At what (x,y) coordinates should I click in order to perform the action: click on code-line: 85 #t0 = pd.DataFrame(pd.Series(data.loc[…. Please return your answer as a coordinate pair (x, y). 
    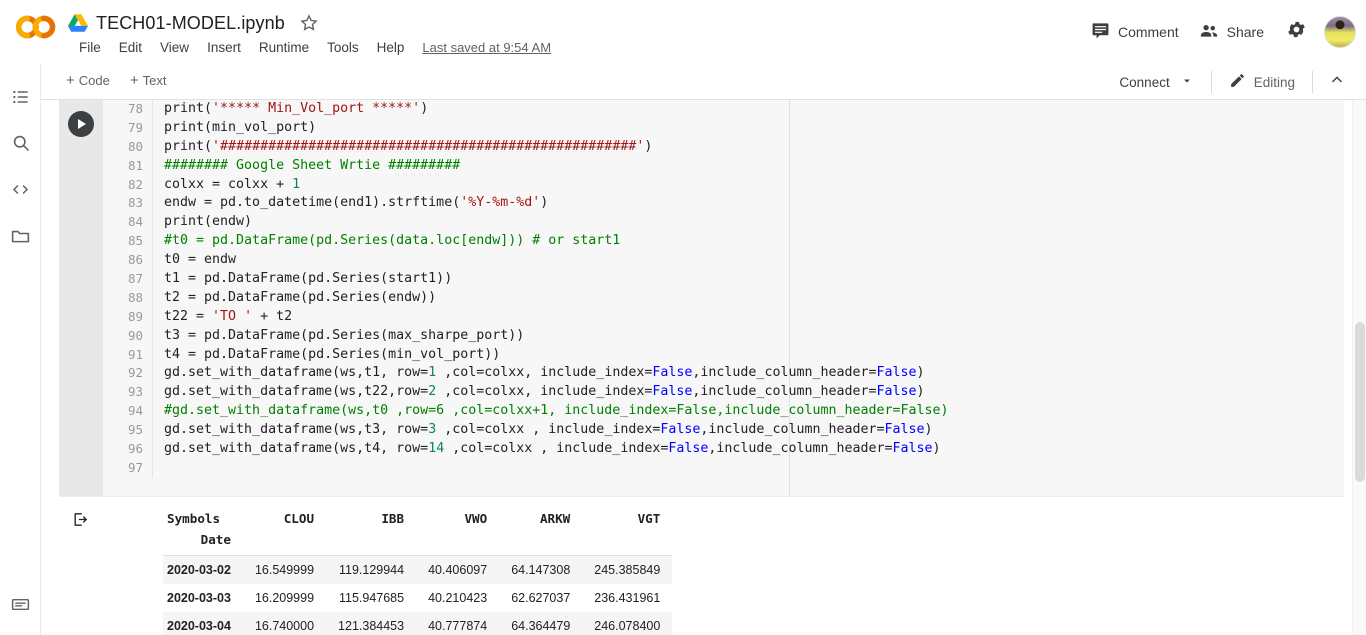
    Looking at the image, I should click on (723, 242).